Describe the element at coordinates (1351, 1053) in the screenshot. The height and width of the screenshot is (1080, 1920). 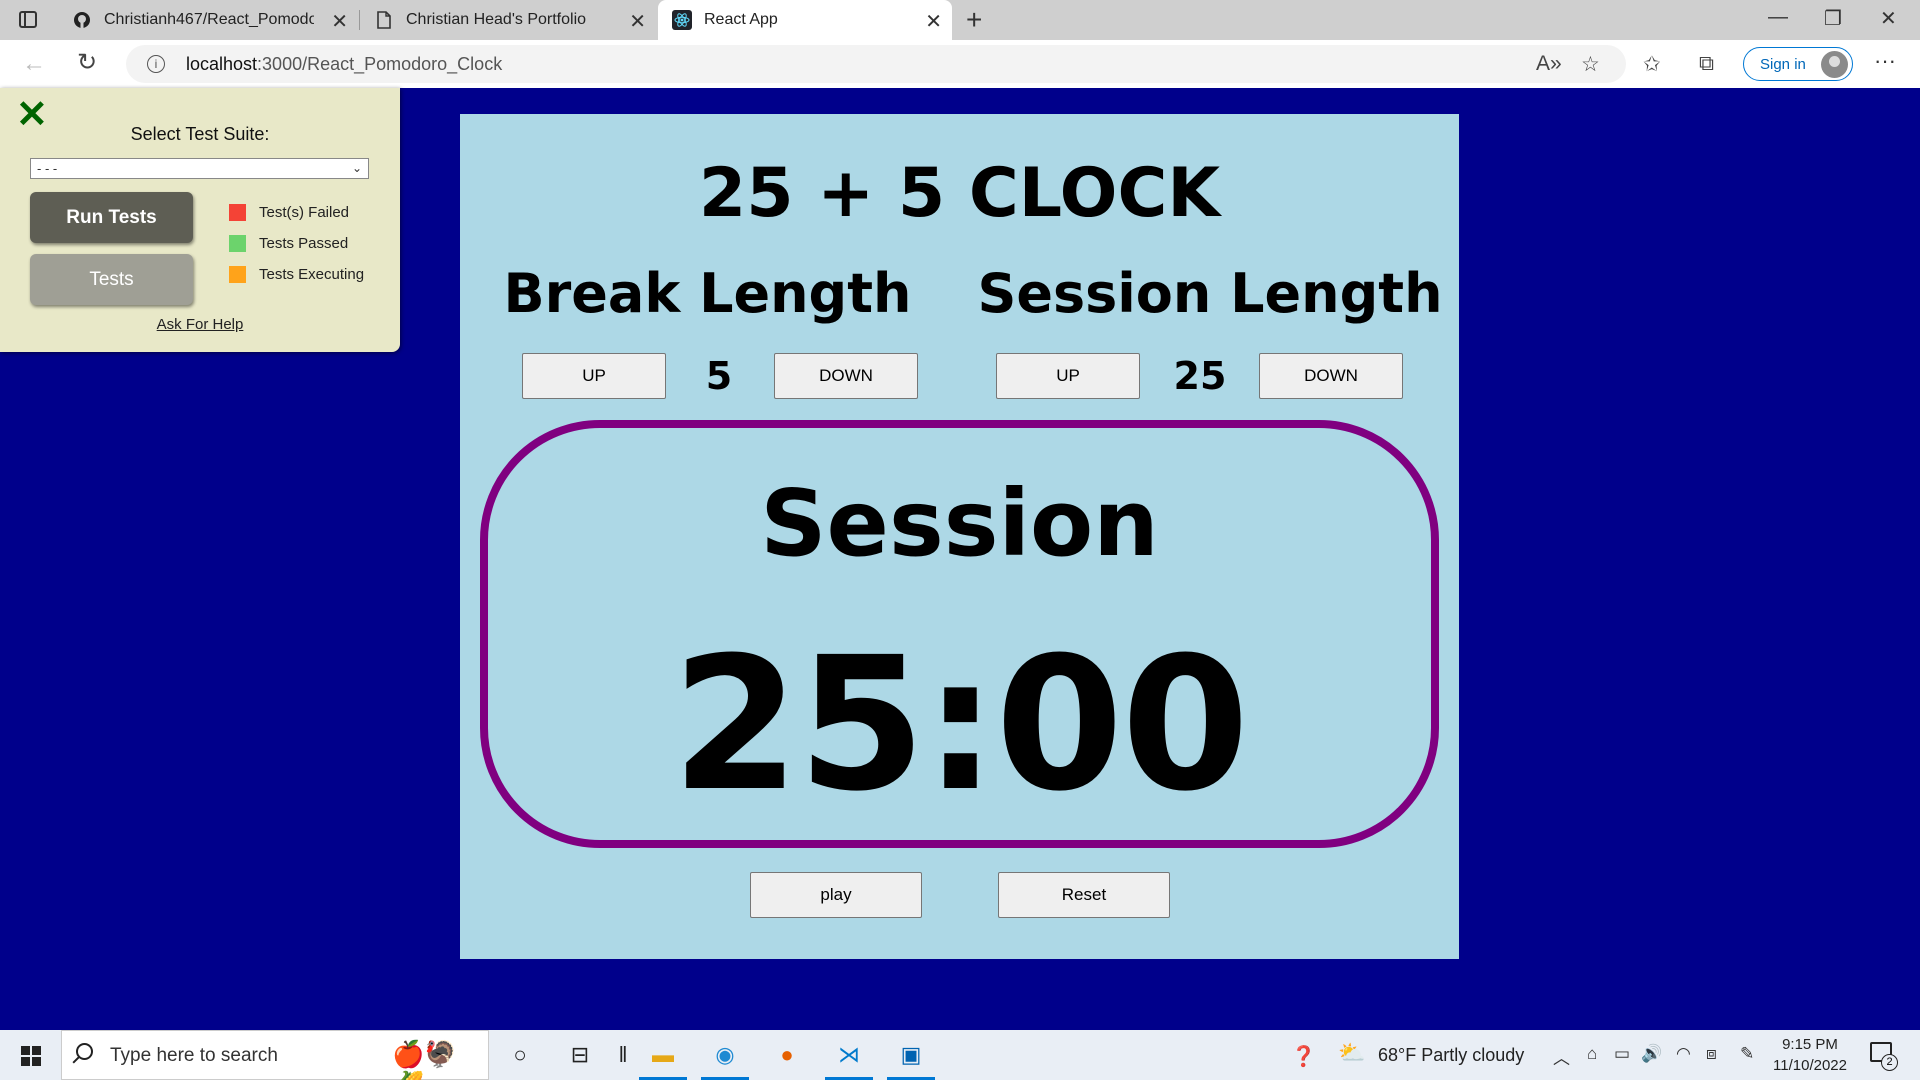
I see `weather-icon: ⛅` at that location.